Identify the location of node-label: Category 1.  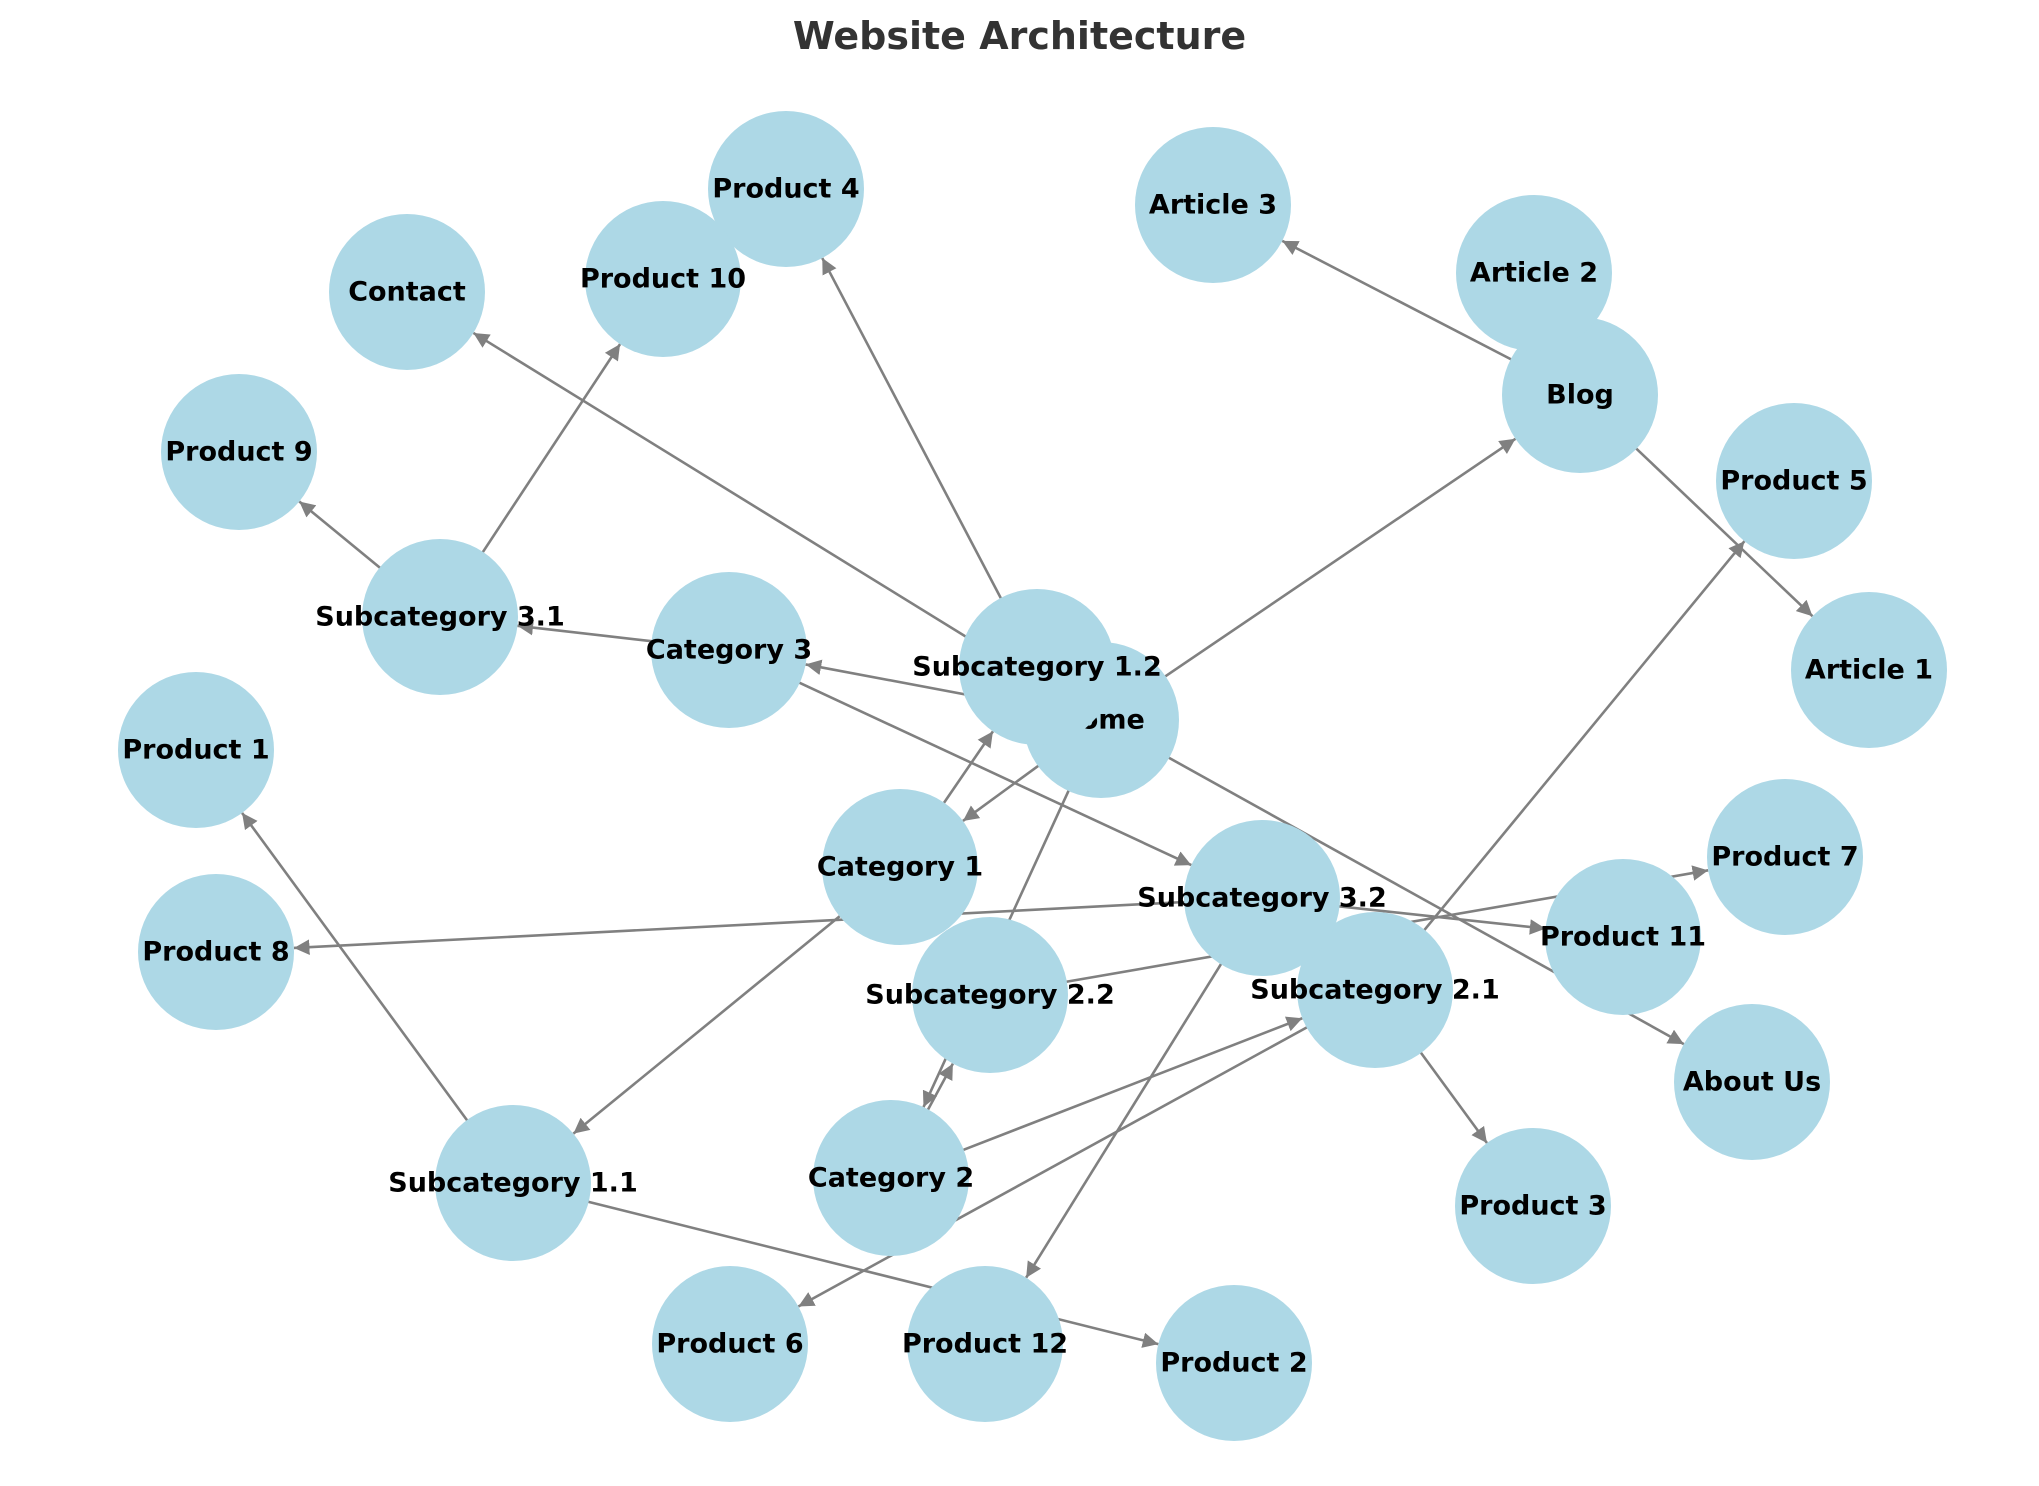
(900, 867).